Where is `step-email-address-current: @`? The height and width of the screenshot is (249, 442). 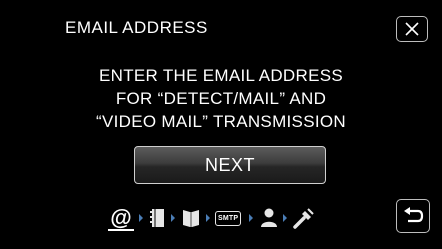
step-email-address-current: @ is located at coordinates (121, 218).